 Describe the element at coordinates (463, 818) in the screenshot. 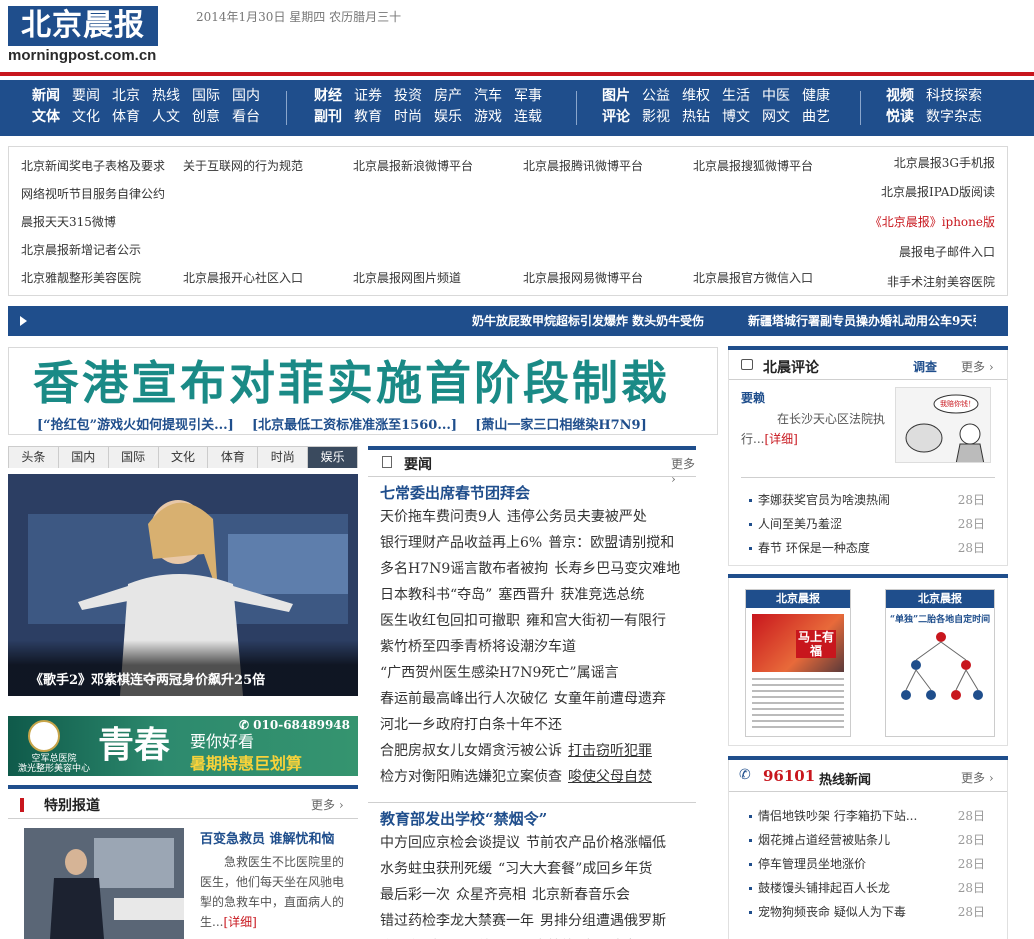

I see `lead-news: 教育部发出学校“禁烟令”` at that location.